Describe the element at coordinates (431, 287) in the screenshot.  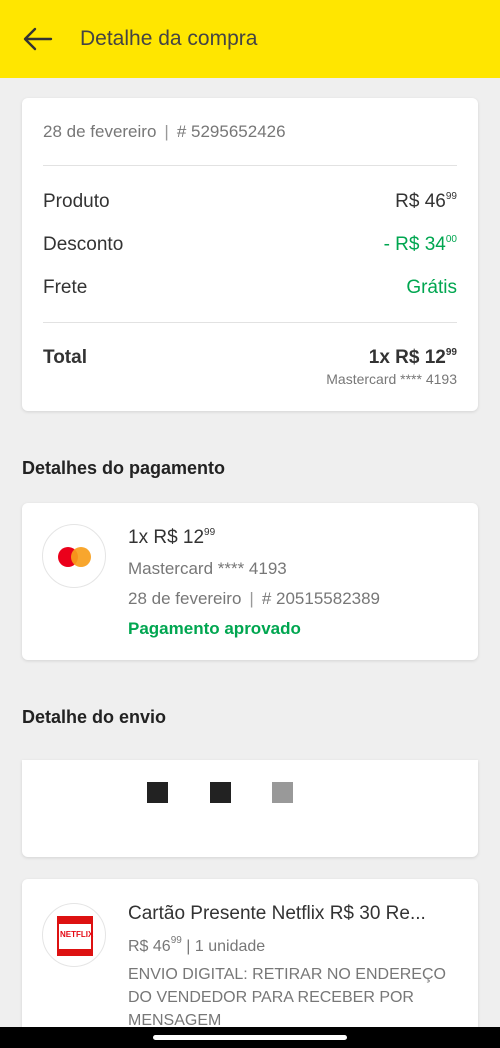
I see `shipping-value: Grátis` at that location.